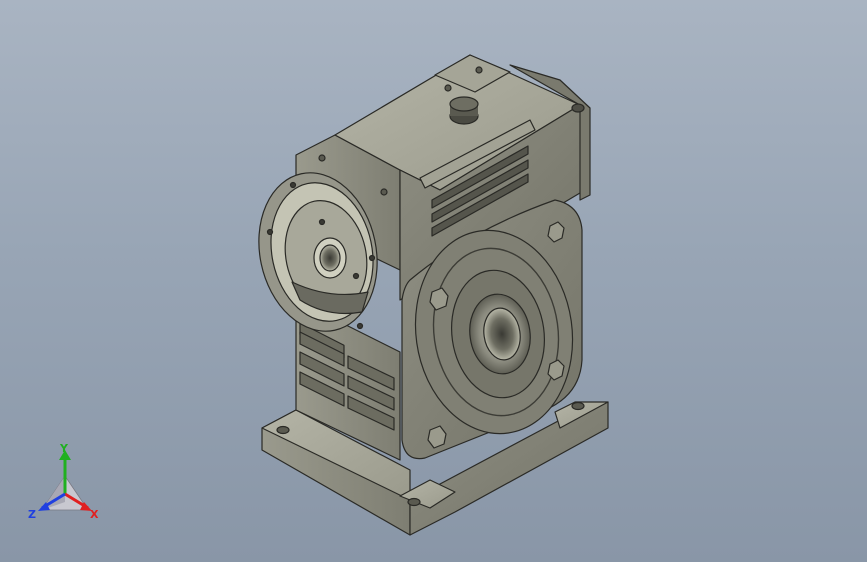  I want to click on z-axis-label: Z, so click(32, 514).